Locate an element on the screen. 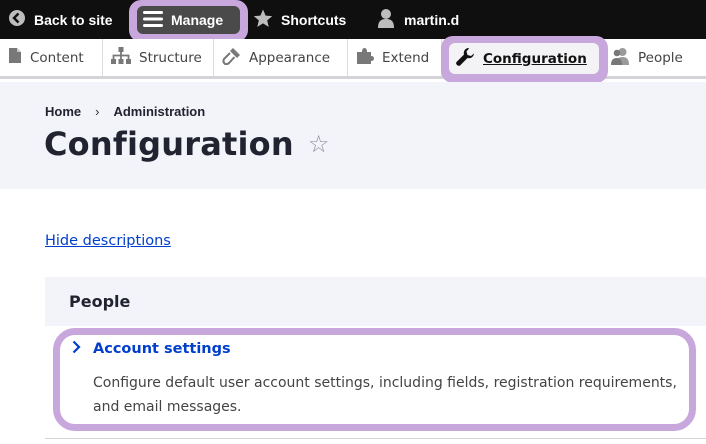  tab-appearance-label: Appearance is located at coordinates (290, 57).